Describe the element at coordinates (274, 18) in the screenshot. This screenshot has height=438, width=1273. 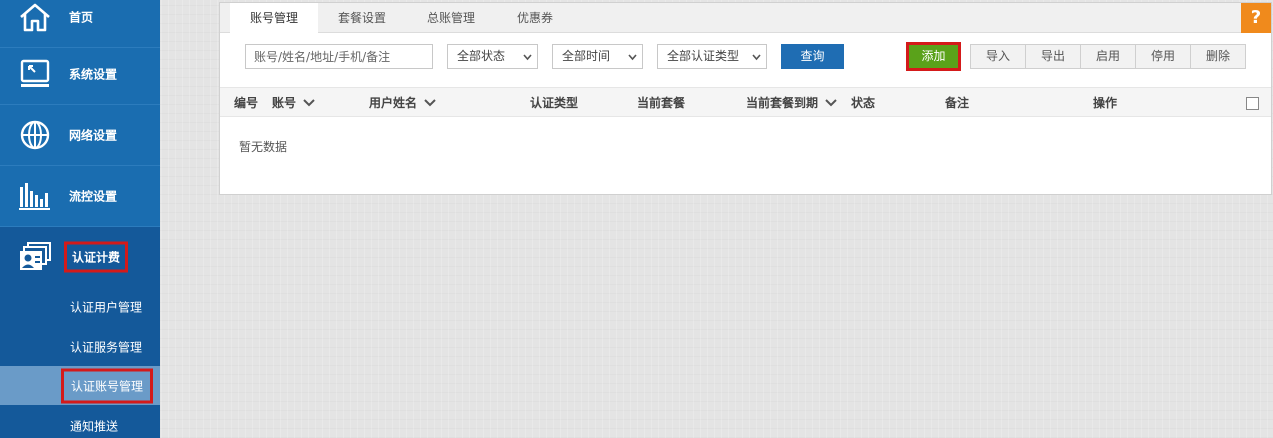
I see `tab-account-management: 账号管理` at that location.